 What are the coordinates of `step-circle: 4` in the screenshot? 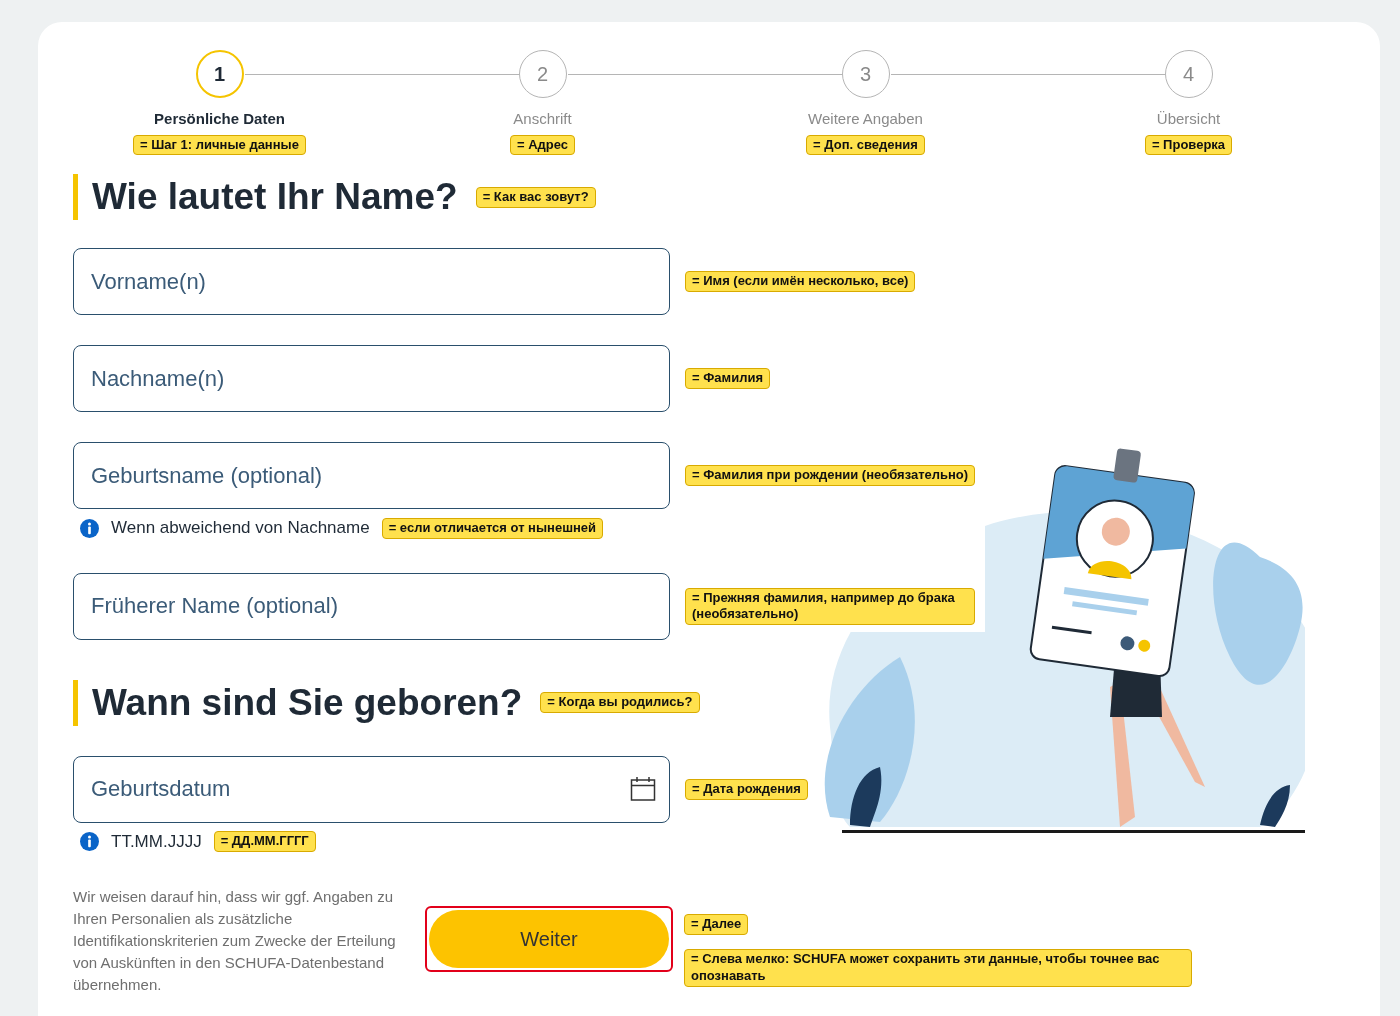 It's located at (1188, 74).